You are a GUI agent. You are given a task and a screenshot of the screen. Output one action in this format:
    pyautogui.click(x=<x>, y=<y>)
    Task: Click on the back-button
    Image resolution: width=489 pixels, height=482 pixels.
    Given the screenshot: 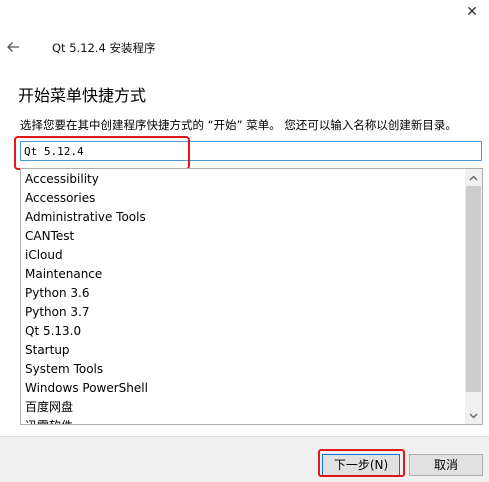 What is the action you would take?
    pyautogui.click(x=13, y=47)
    